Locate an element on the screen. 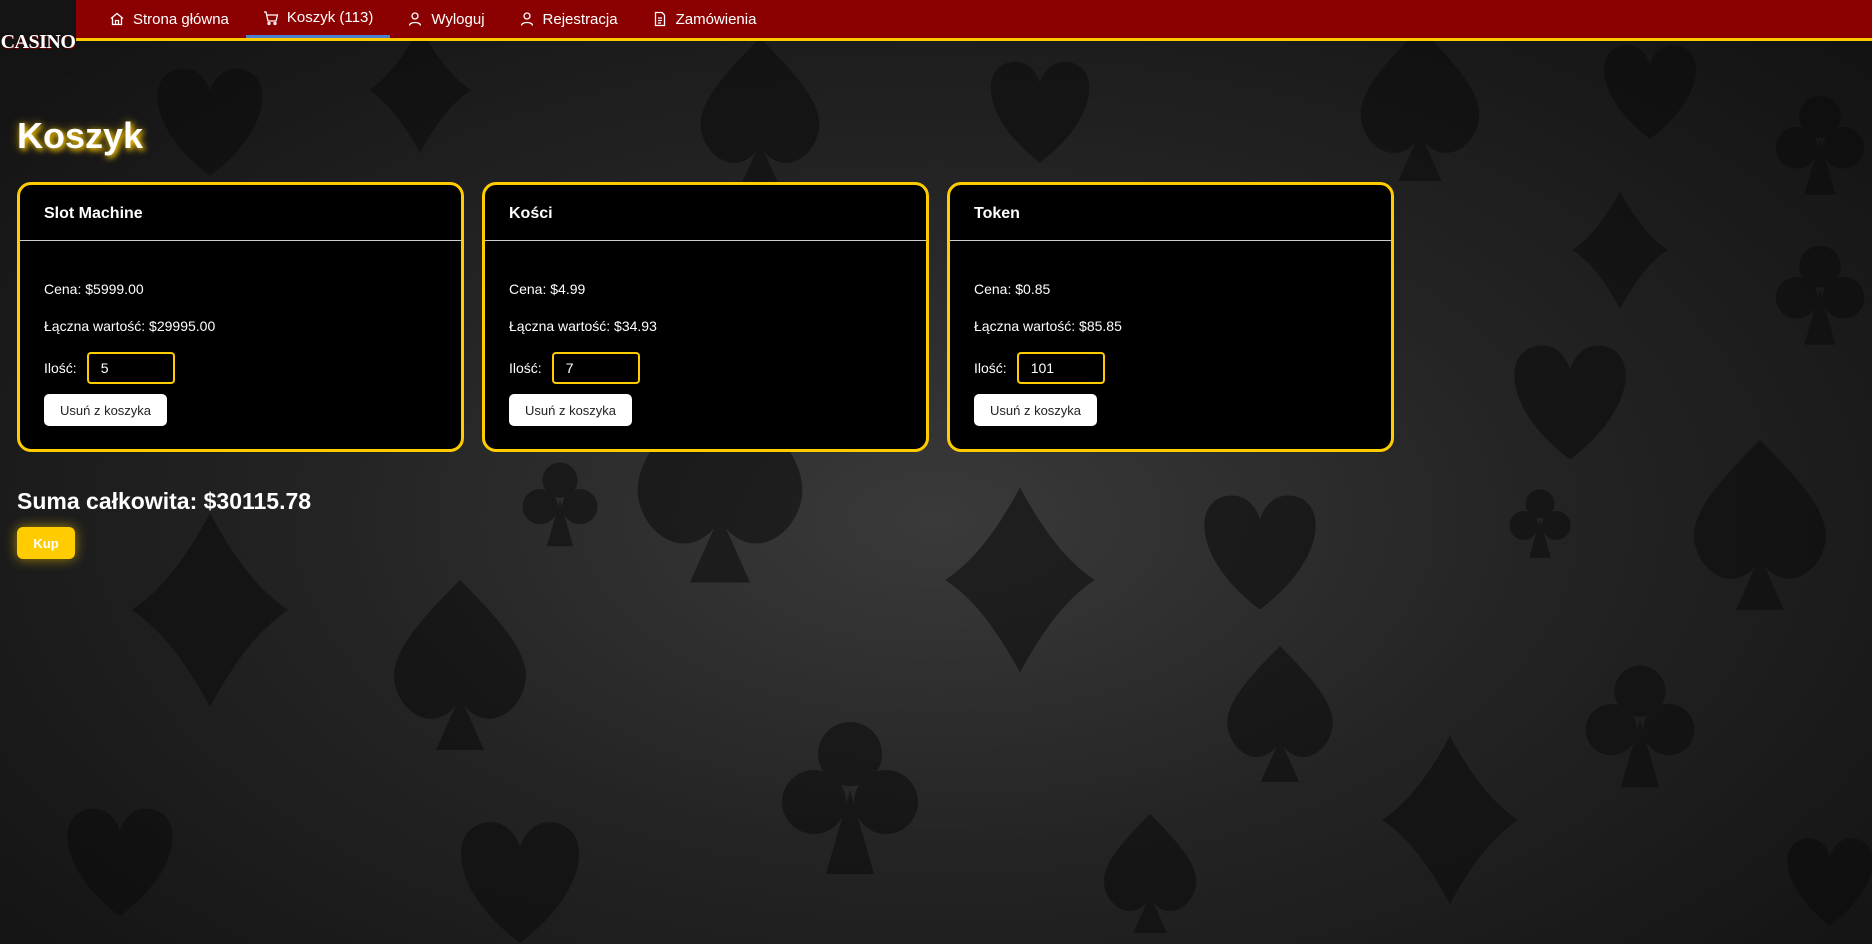 Image resolution: width=1872 pixels, height=944 pixels. nav-item-label: Strona główna is located at coordinates (181, 19).